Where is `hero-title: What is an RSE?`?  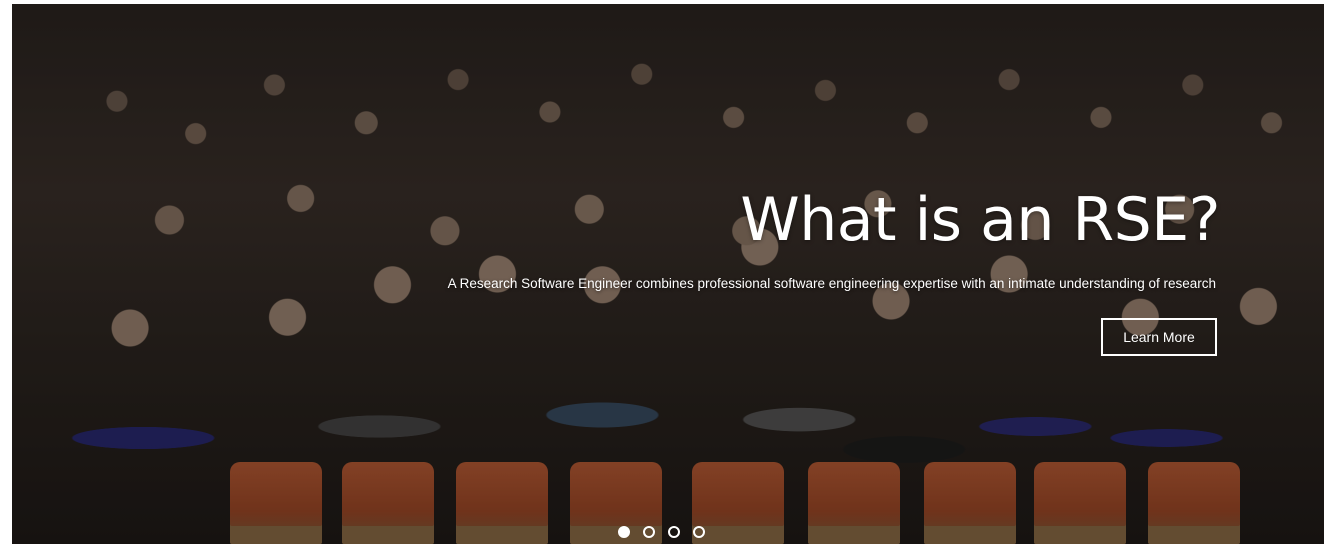 hero-title: What is an RSE? is located at coordinates (980, 220).